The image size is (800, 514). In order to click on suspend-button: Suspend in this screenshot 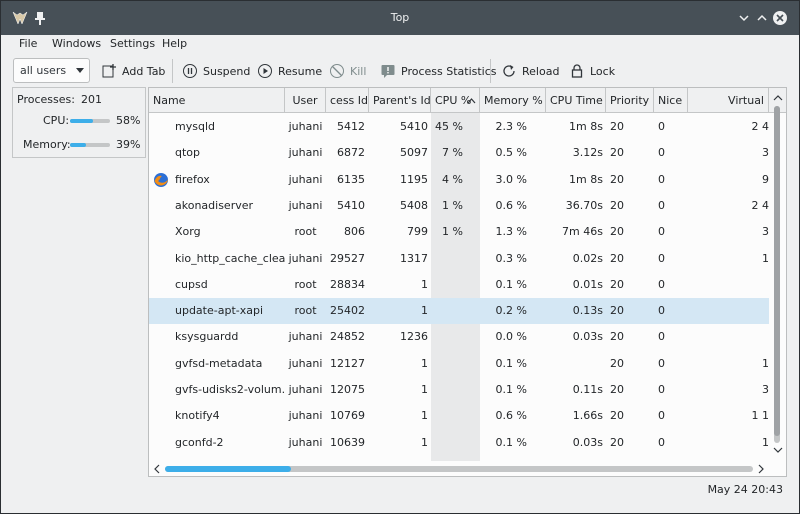, I will do `click(216, 71)`.